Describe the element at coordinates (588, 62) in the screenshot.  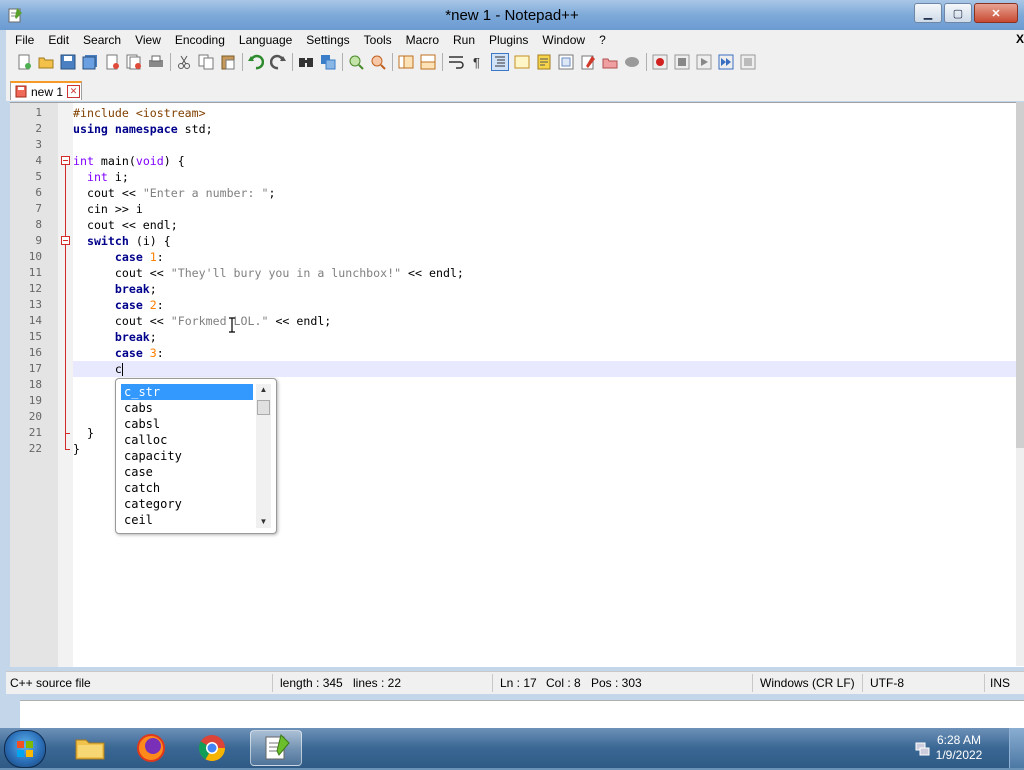
I see `folder-workspace-icon` at that location.